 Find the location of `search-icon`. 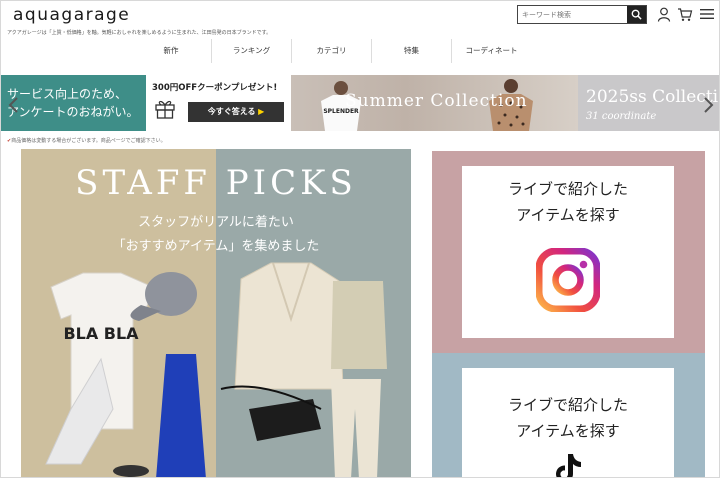

search-icon is located at coordinates (636, 14).